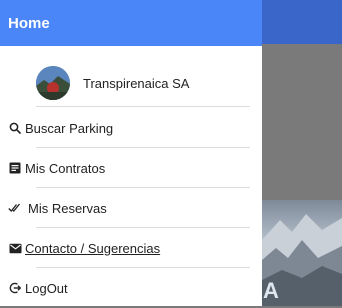  Describe the element at coordinates (69, 128) in the screenshot. I see `menu-item-label: Buscar Parking` at that location.